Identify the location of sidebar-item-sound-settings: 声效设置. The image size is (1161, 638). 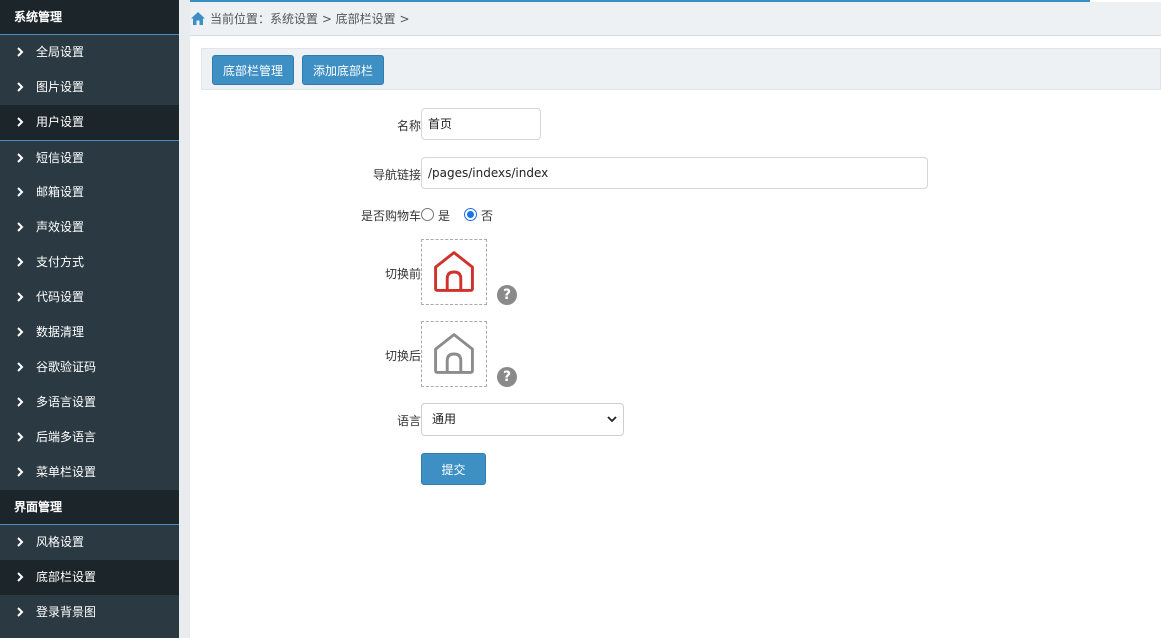
(89, 227).